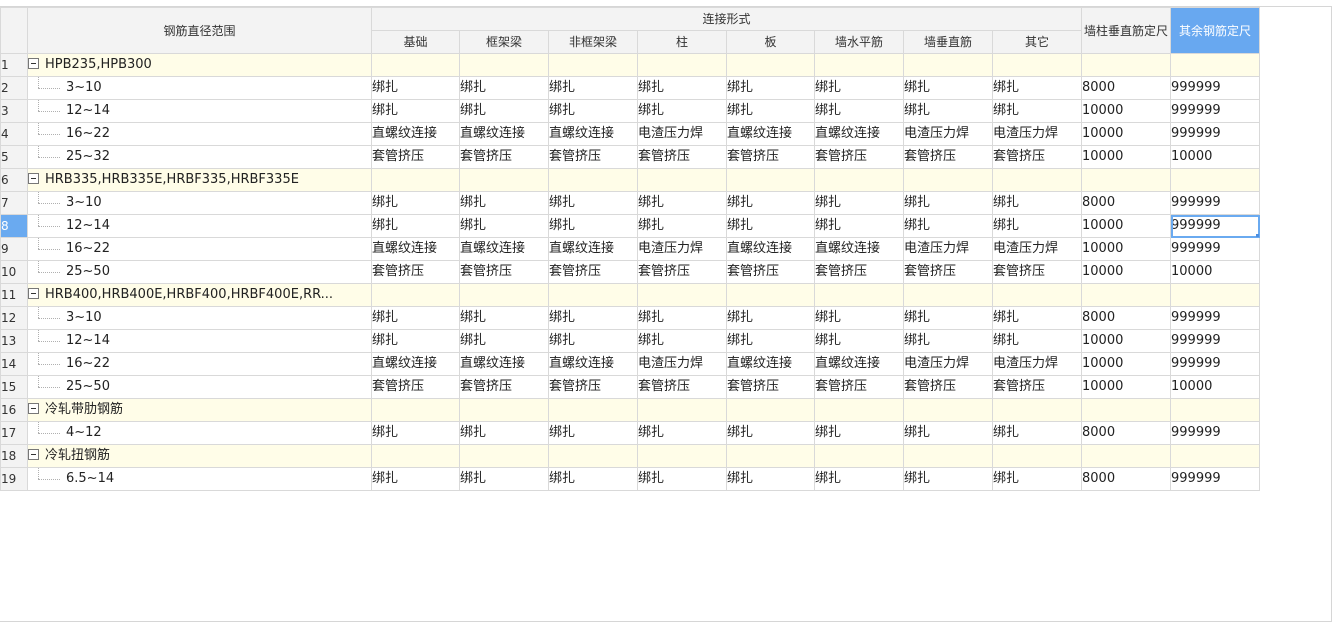  Describe the element at coordinates (199, 387) in the screenshot. I see `diameter-range-cell: 25~50` at that location.